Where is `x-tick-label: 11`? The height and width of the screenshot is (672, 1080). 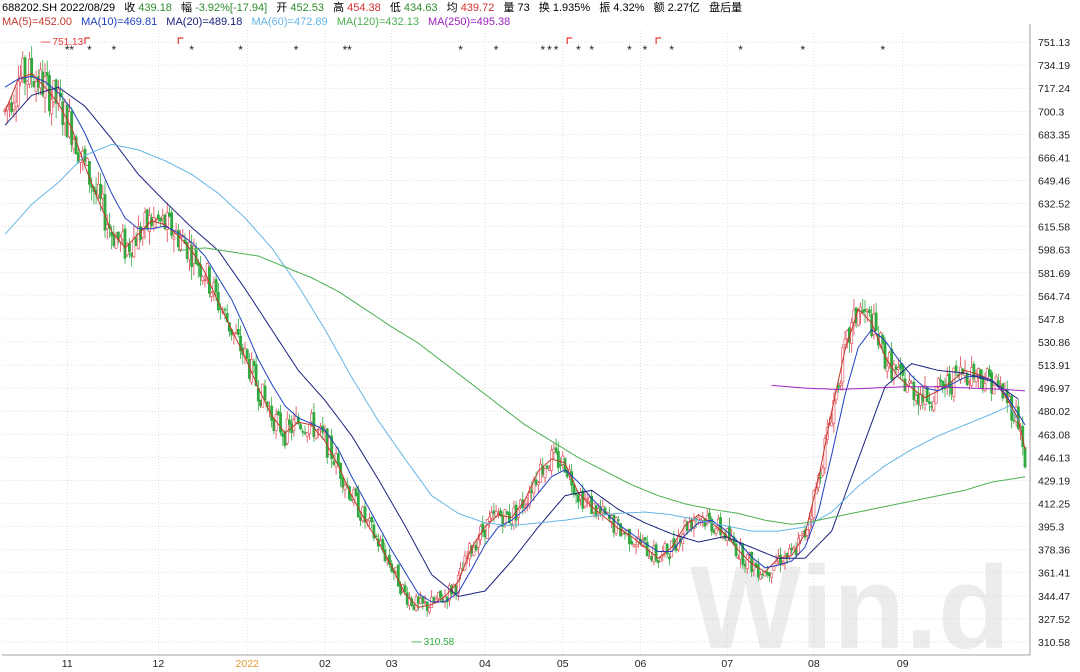 x-tick-label: 11 is located at coordinates (67, 664).